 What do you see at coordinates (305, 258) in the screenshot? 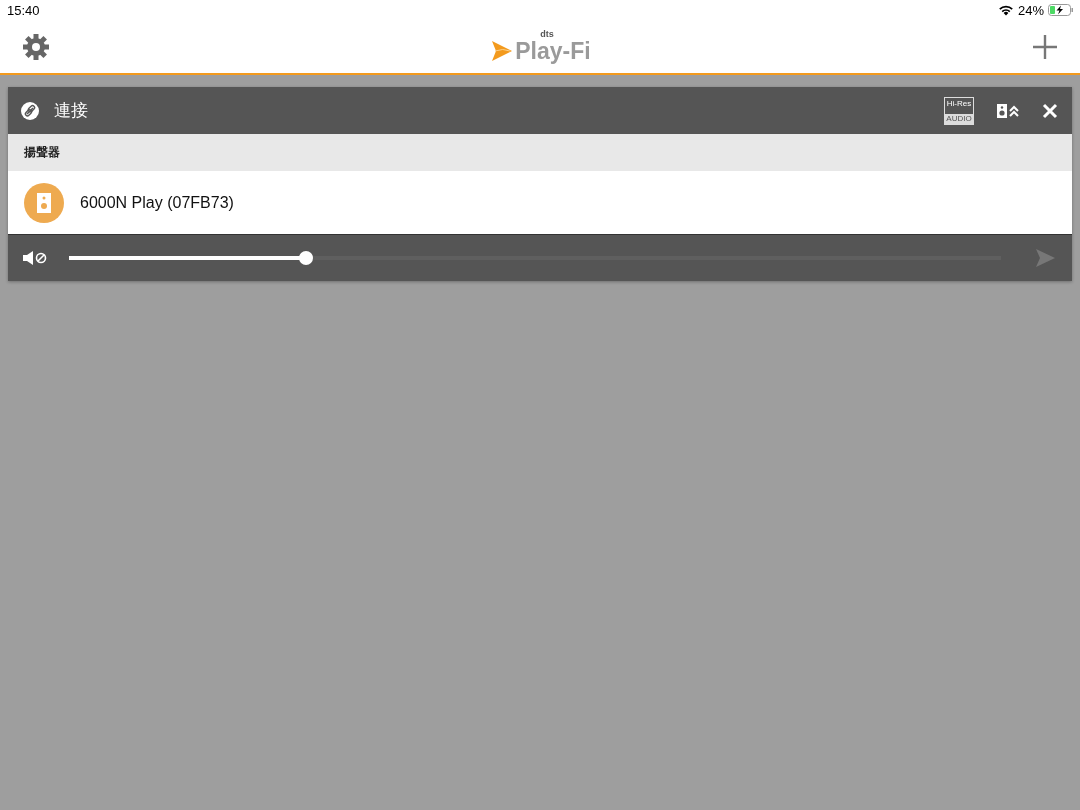
I see `slider-thumb` at bounding box center [305, 258].